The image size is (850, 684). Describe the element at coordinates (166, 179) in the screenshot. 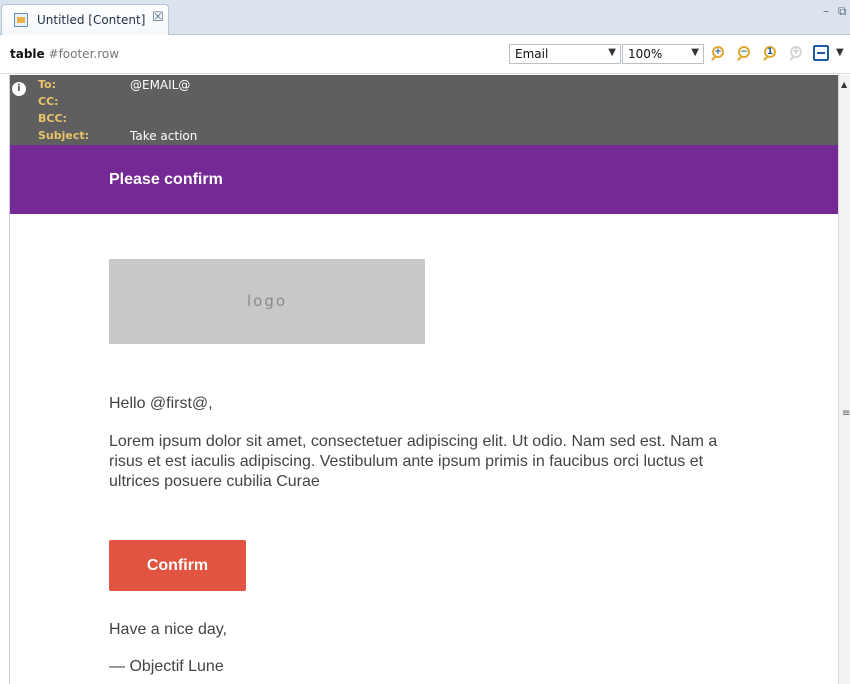

I see `banner-title: Please confirm` at that location.